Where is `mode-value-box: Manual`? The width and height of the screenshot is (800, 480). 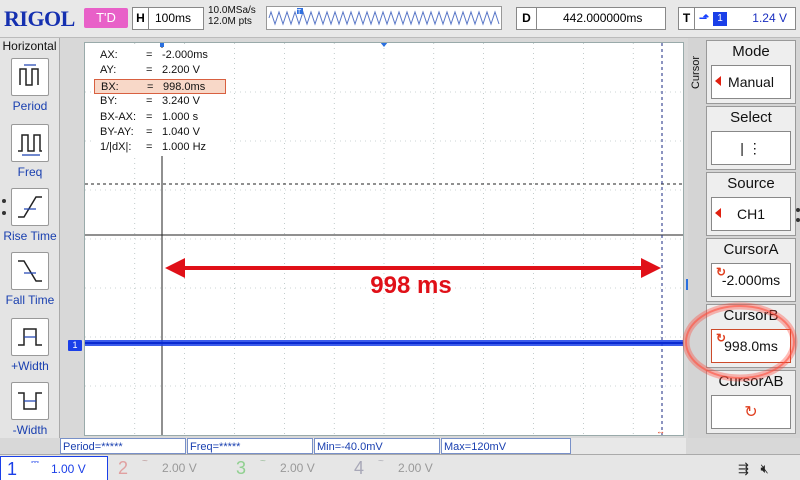 mode-value-box: Manual is located at coordinates (751, 82).